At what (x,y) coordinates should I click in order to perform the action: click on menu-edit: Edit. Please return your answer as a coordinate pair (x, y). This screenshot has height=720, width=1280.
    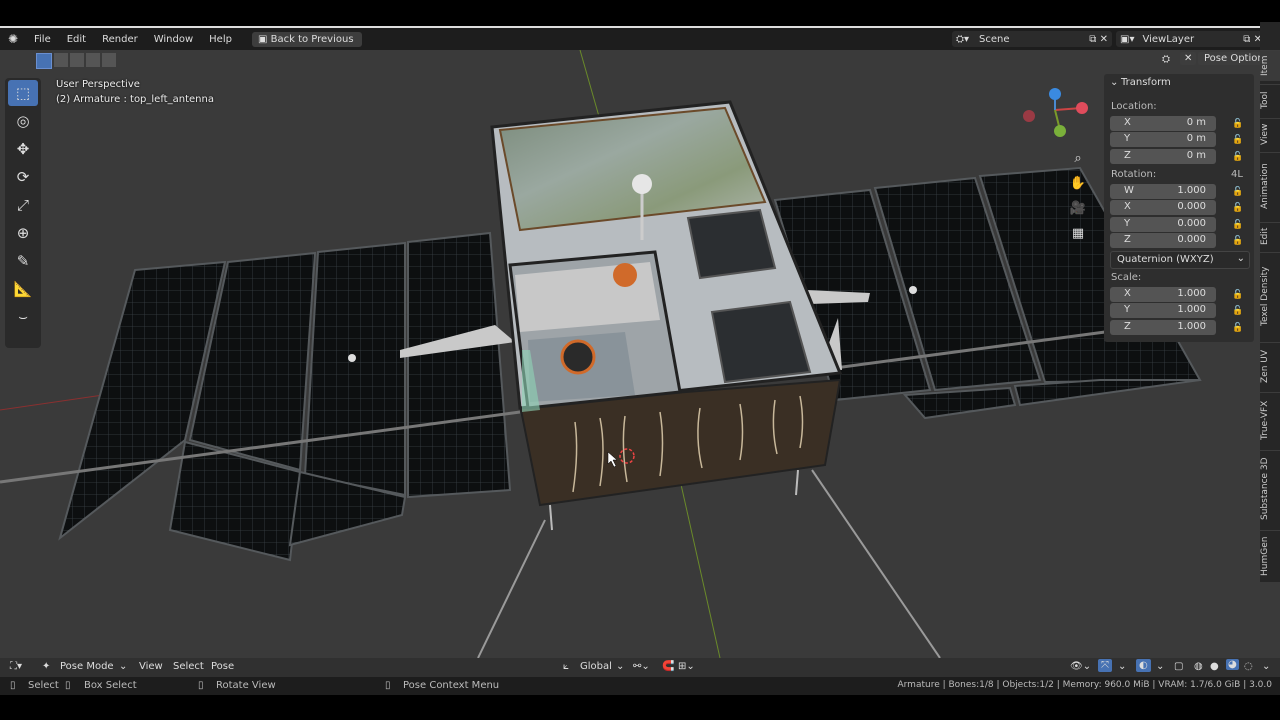
    Looking at the image, I should click on (76, 39).